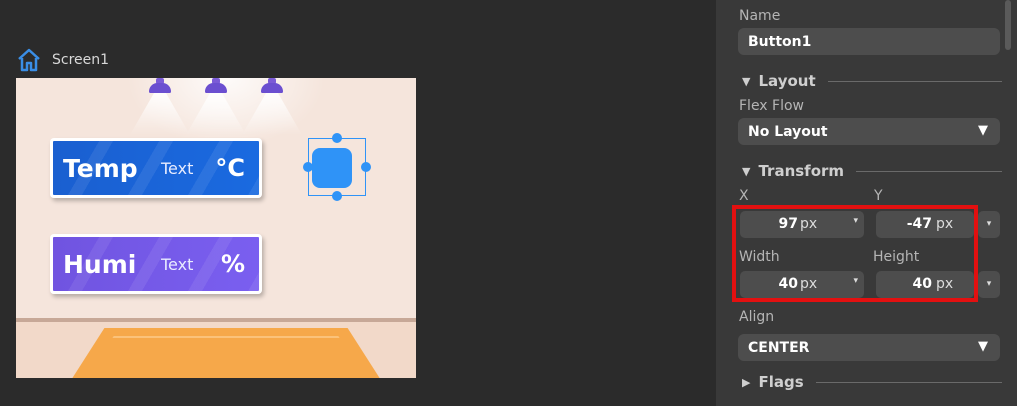  I want to click on highlight-box, so click(855, 253).